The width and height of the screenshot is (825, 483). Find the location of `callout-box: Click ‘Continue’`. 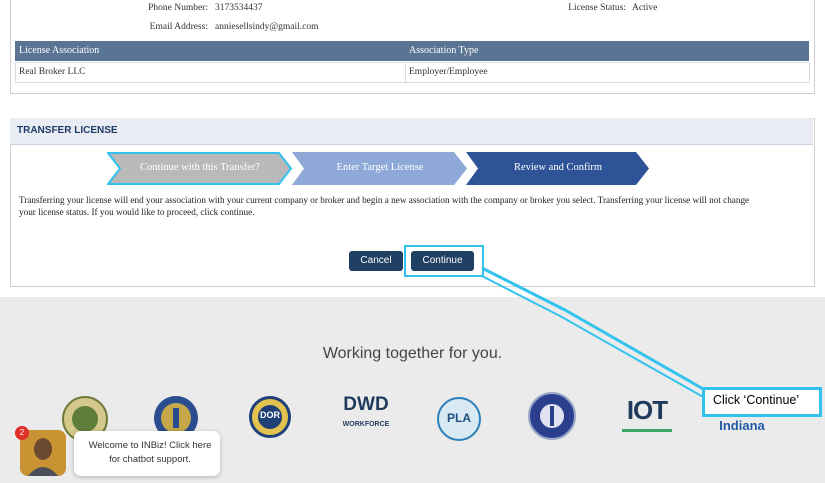

callout-box: Click ‘Continue’ is located at coordinates (762, 402).